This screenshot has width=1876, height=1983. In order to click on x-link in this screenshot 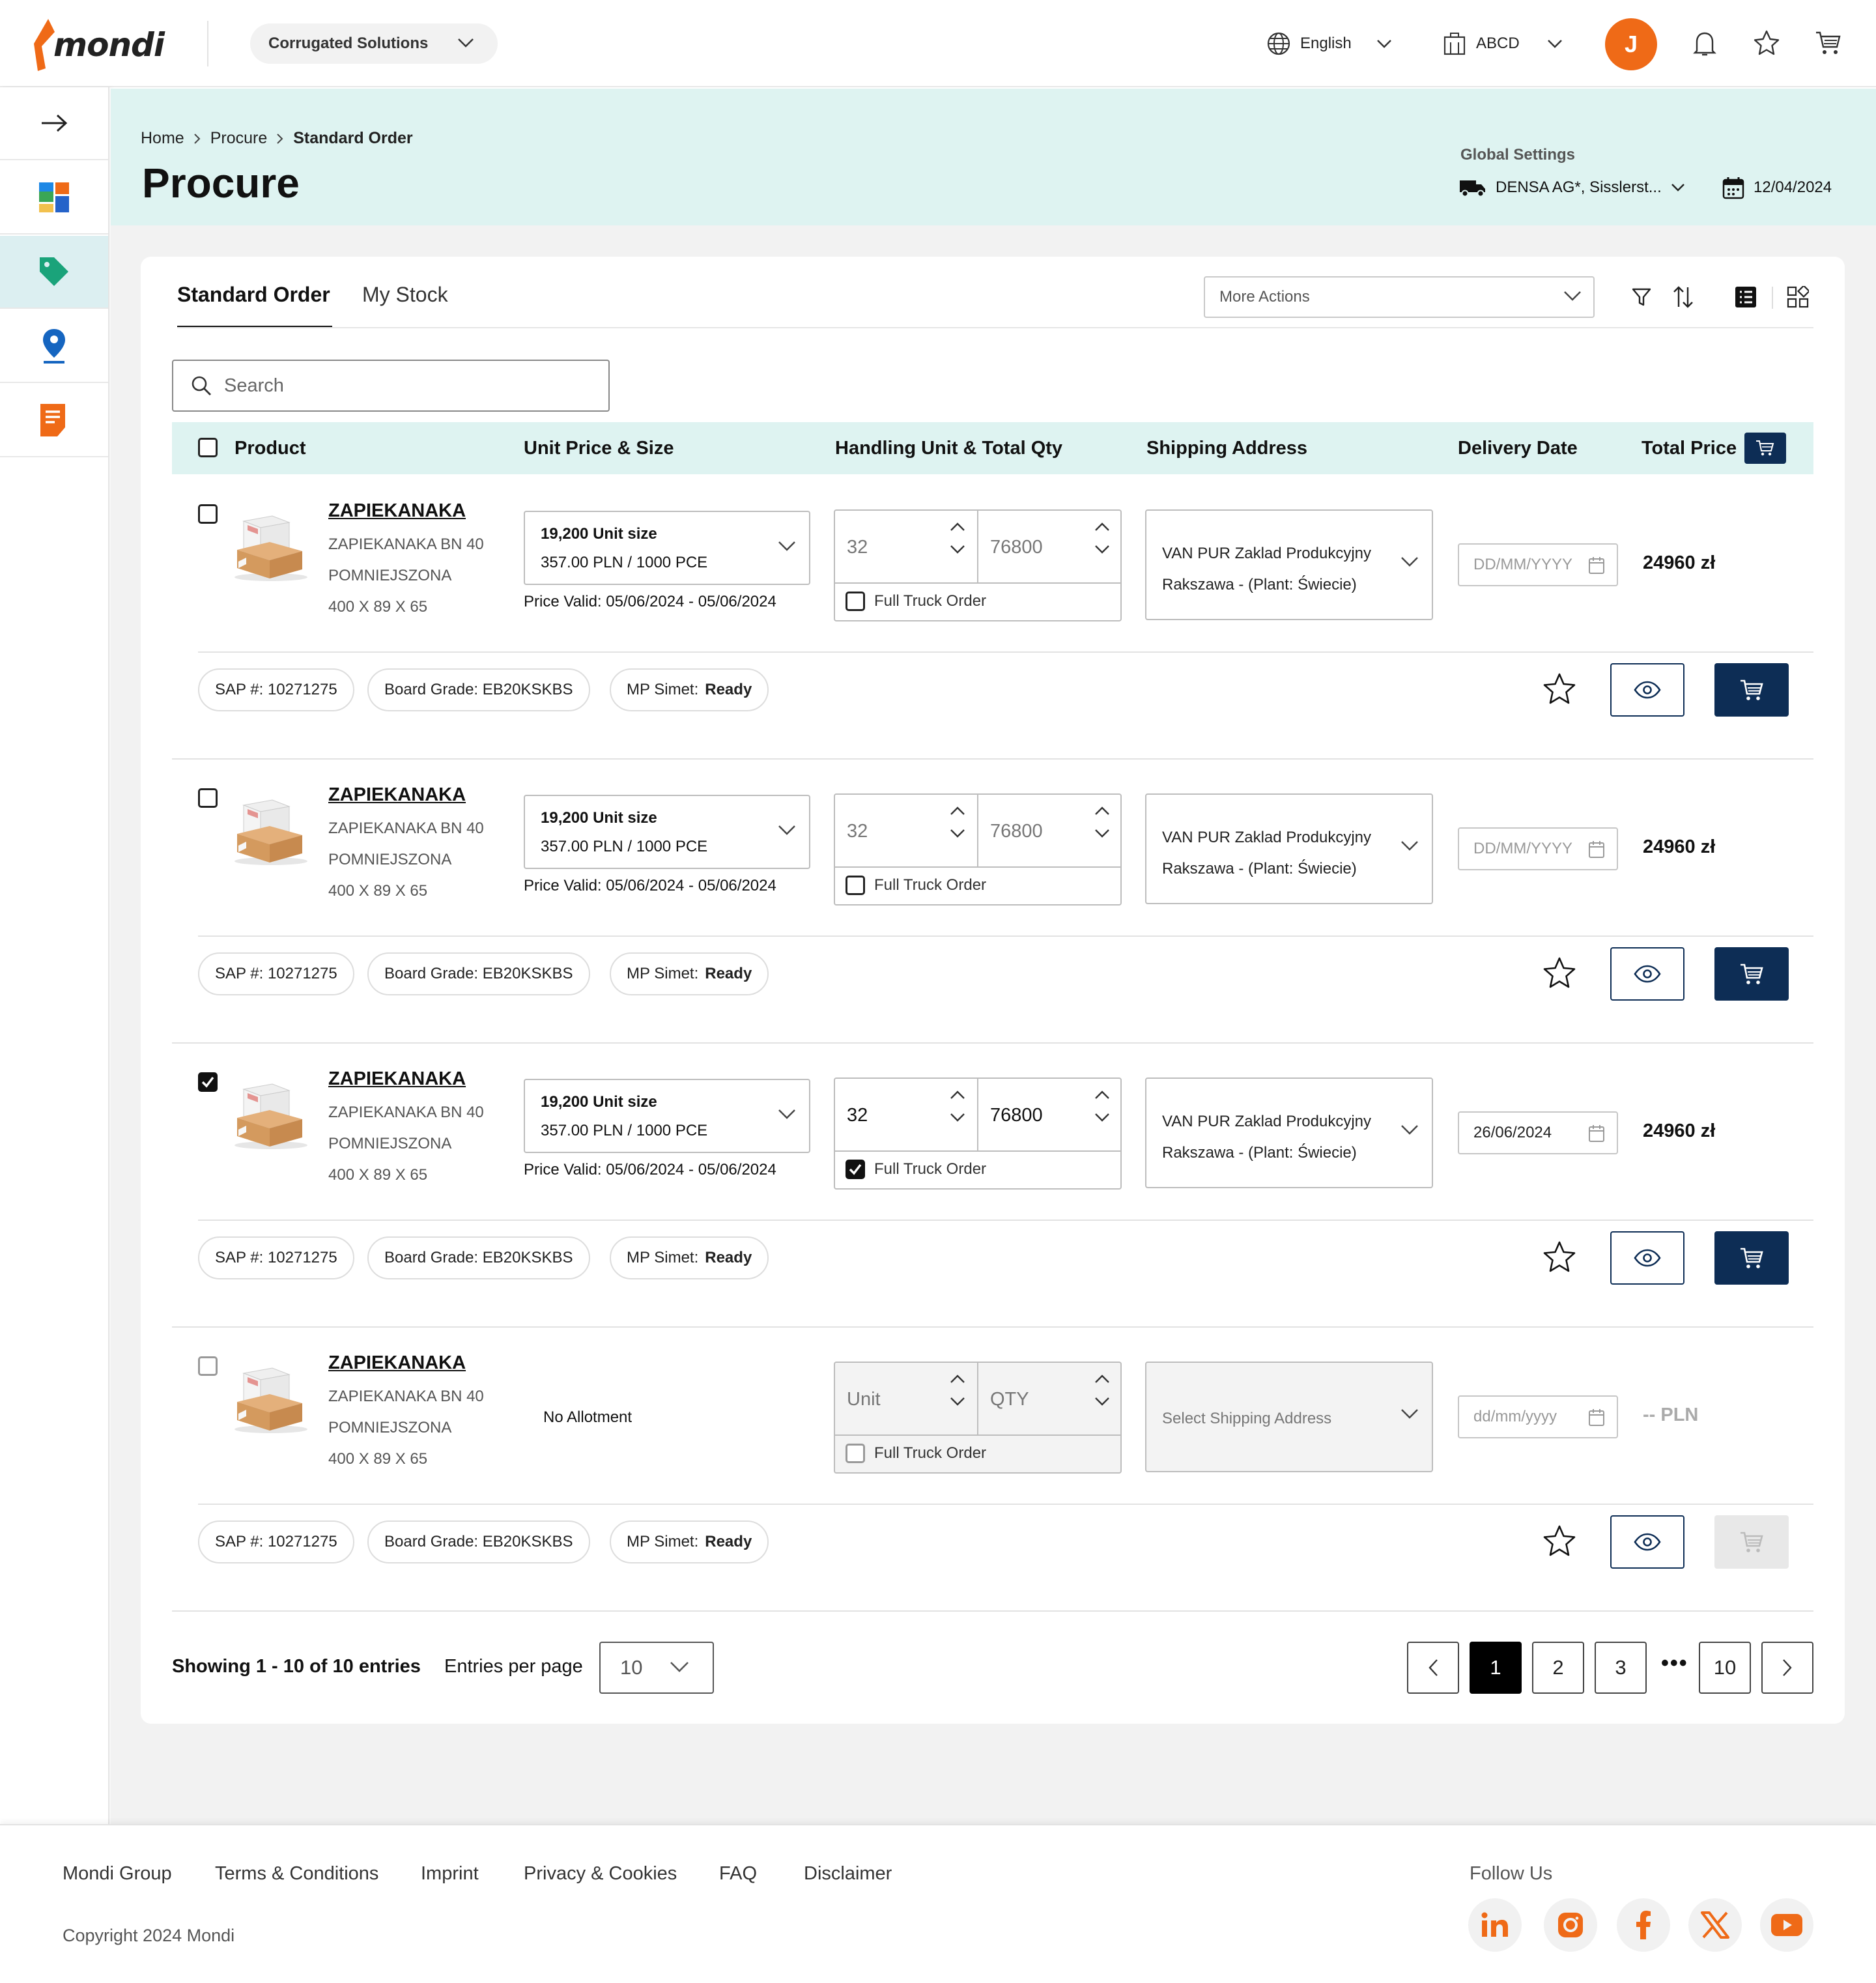, I will do `click(1715, 1925)`.